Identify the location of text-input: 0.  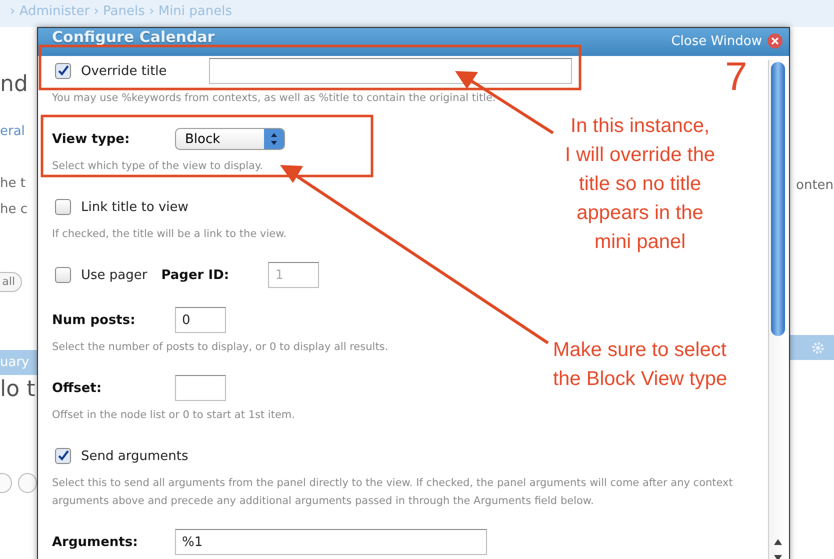
(200, 320).